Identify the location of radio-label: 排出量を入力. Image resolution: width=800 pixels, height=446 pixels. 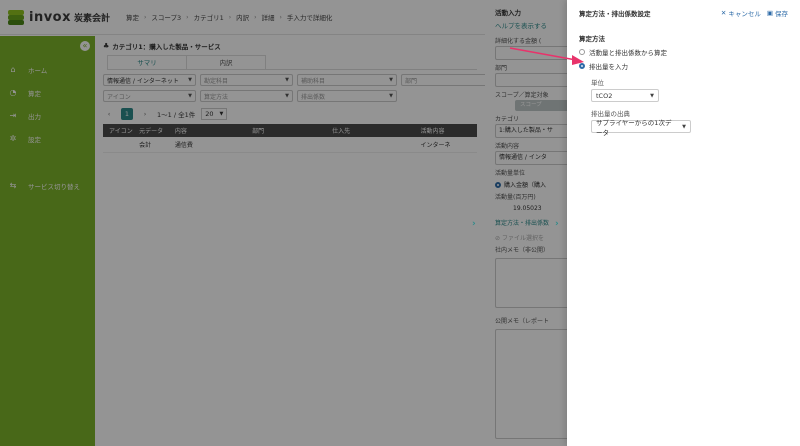
(608, 67).